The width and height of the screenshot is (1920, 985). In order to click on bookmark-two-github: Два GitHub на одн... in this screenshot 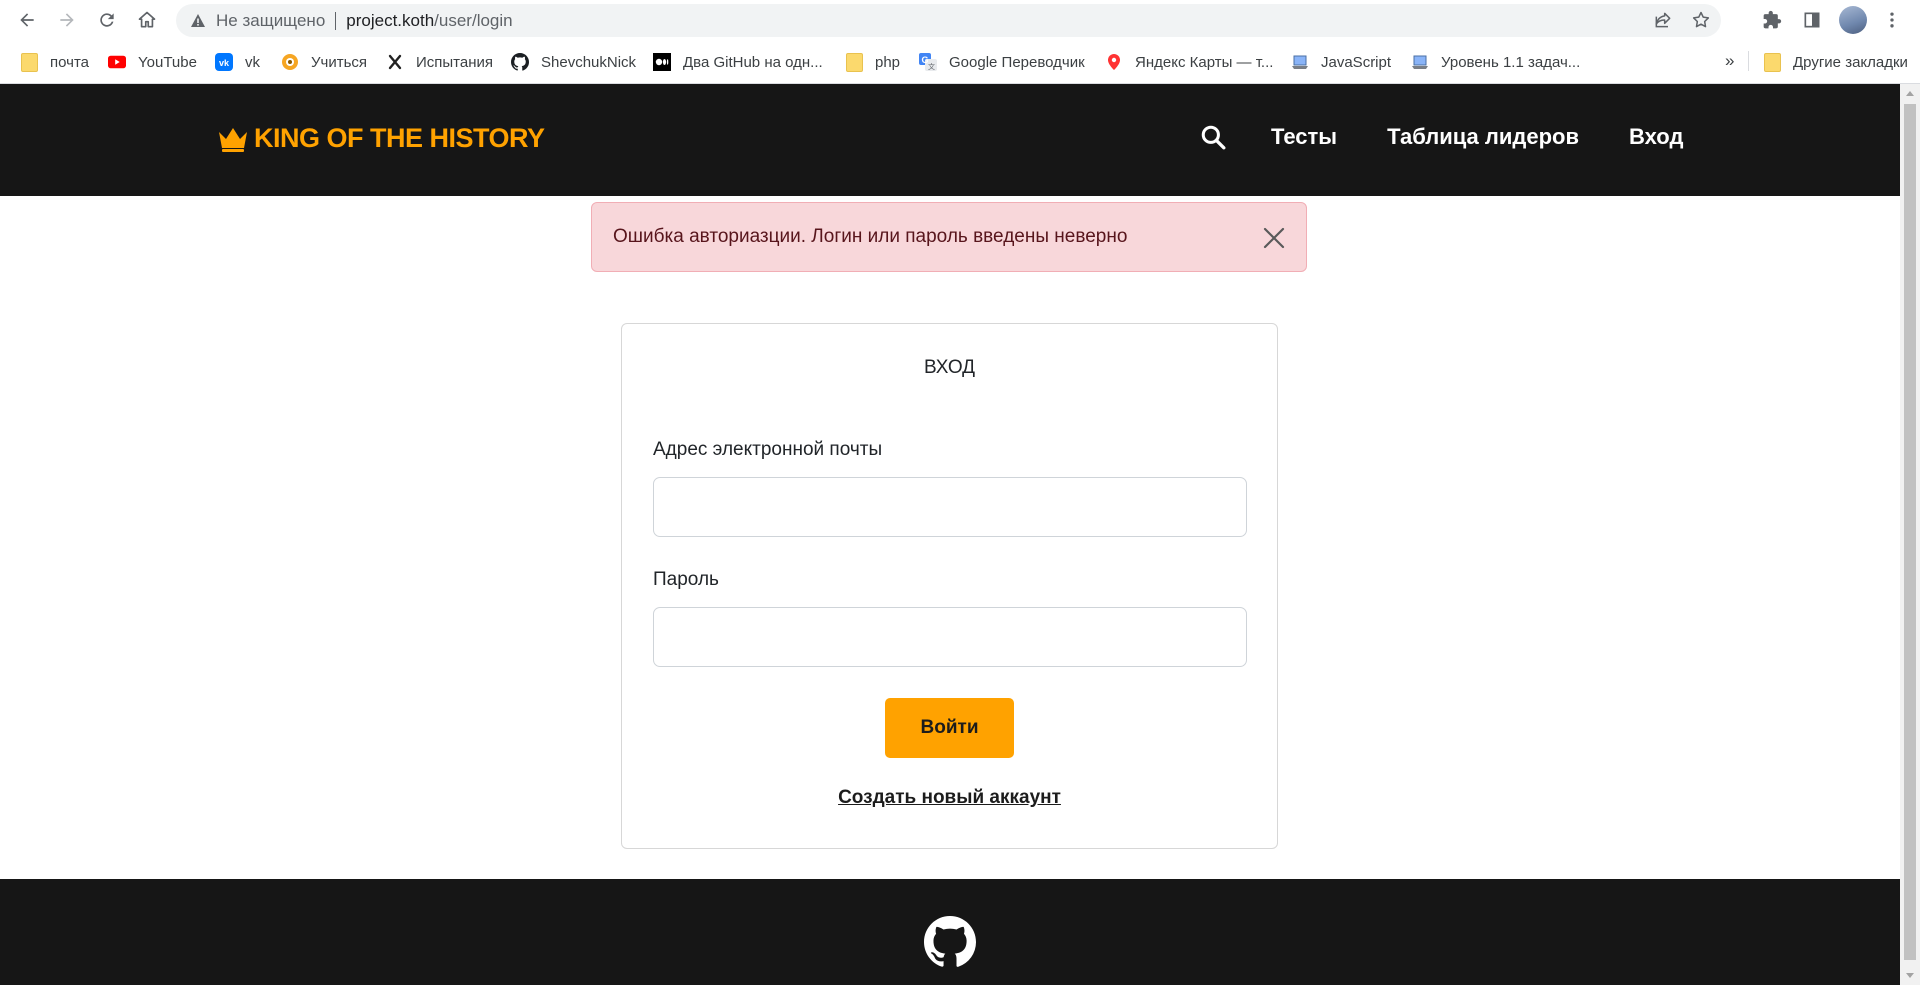, I will do `click(738, 62)`.